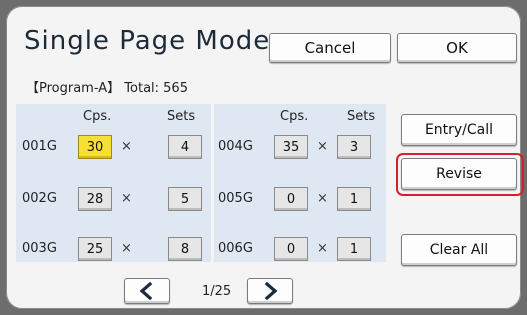 Image resolution: width=527 pixels, height=315 pixels. What do you see at coordinates (39, 248) in the screenshot?
I see `group-label: 003G` at bounding box center [39, 248].